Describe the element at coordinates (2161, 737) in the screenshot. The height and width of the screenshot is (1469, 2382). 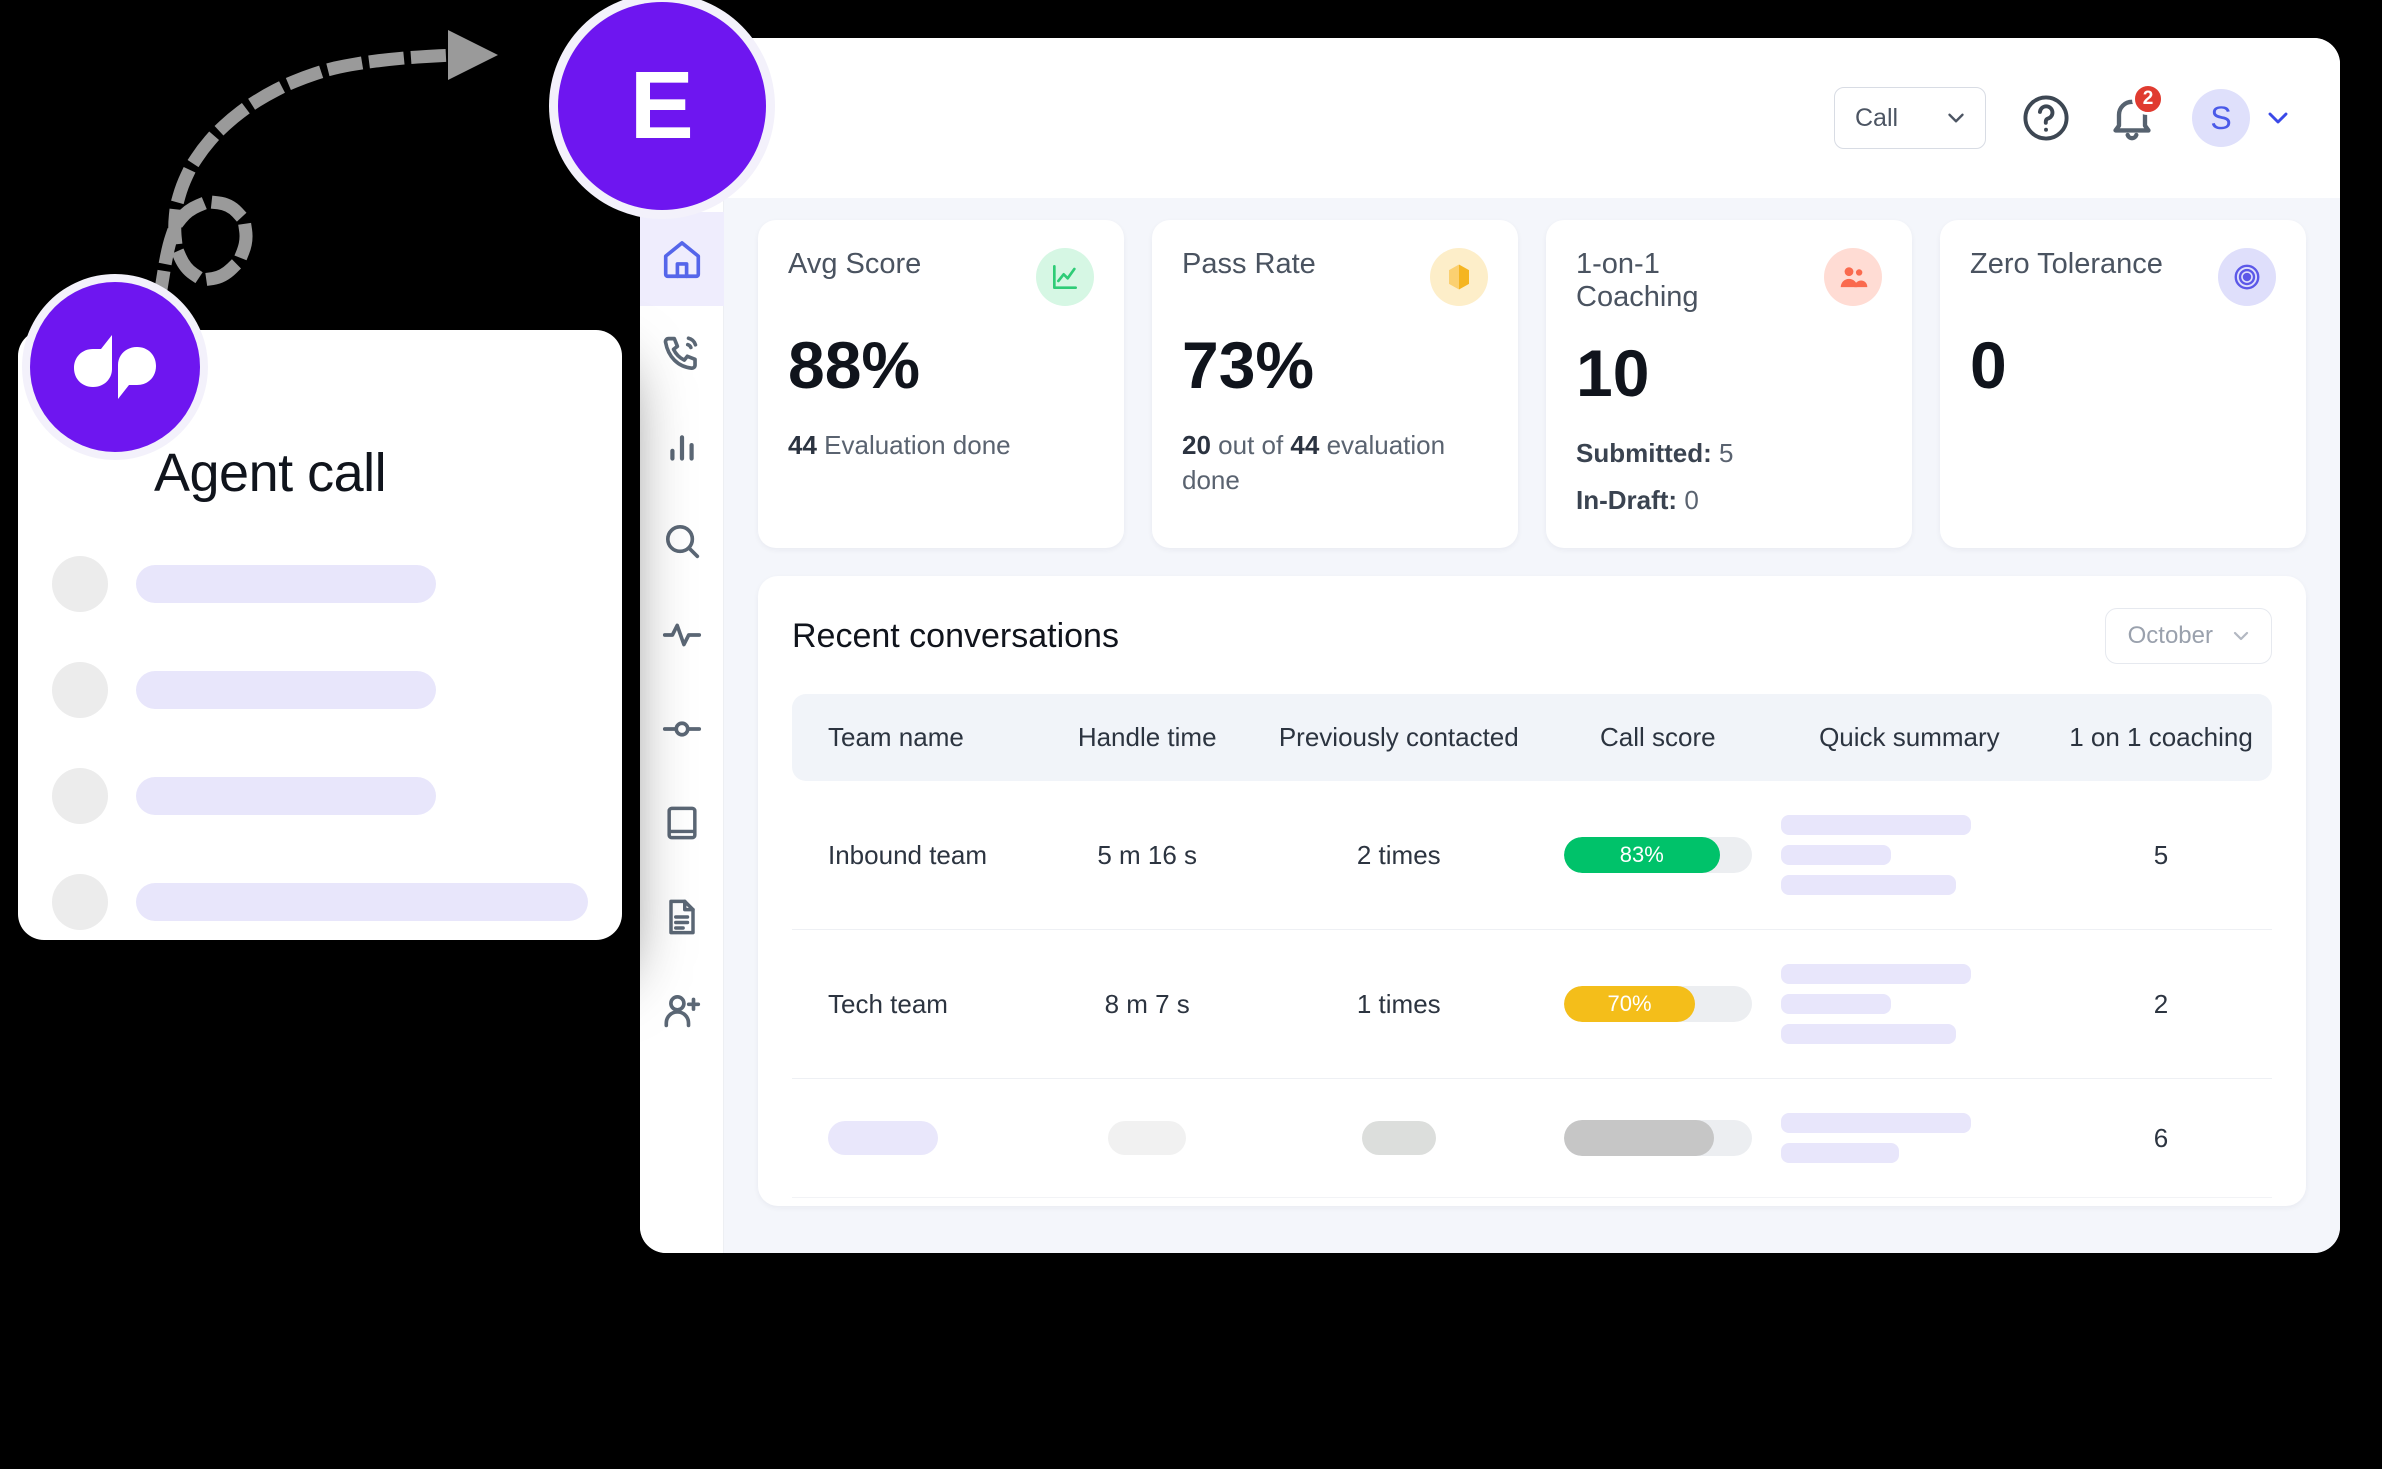
I see `column-header-coaching: 1 on 1 coaching` at that location.